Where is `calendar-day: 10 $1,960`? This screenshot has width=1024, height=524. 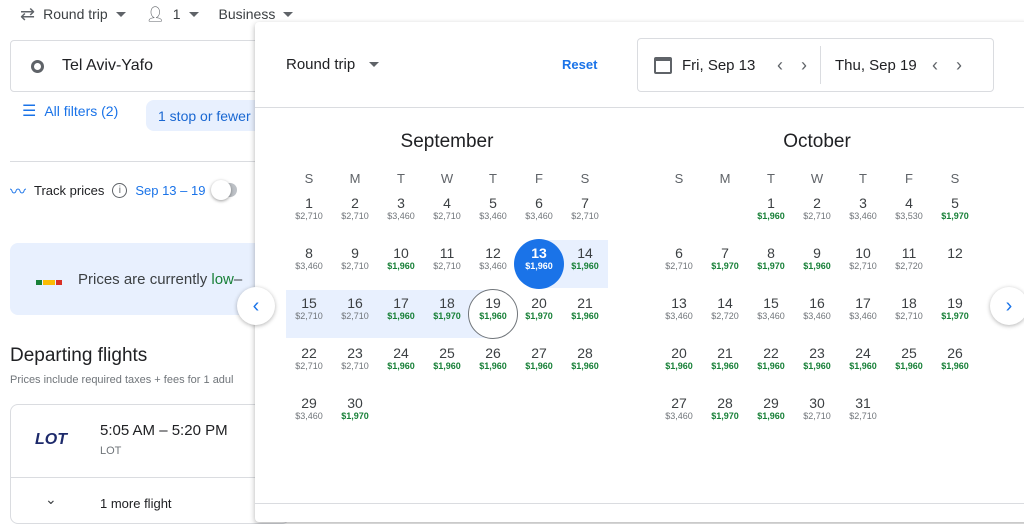
calendar-day: 10 $1,960 is located at coordinates (401, 264).